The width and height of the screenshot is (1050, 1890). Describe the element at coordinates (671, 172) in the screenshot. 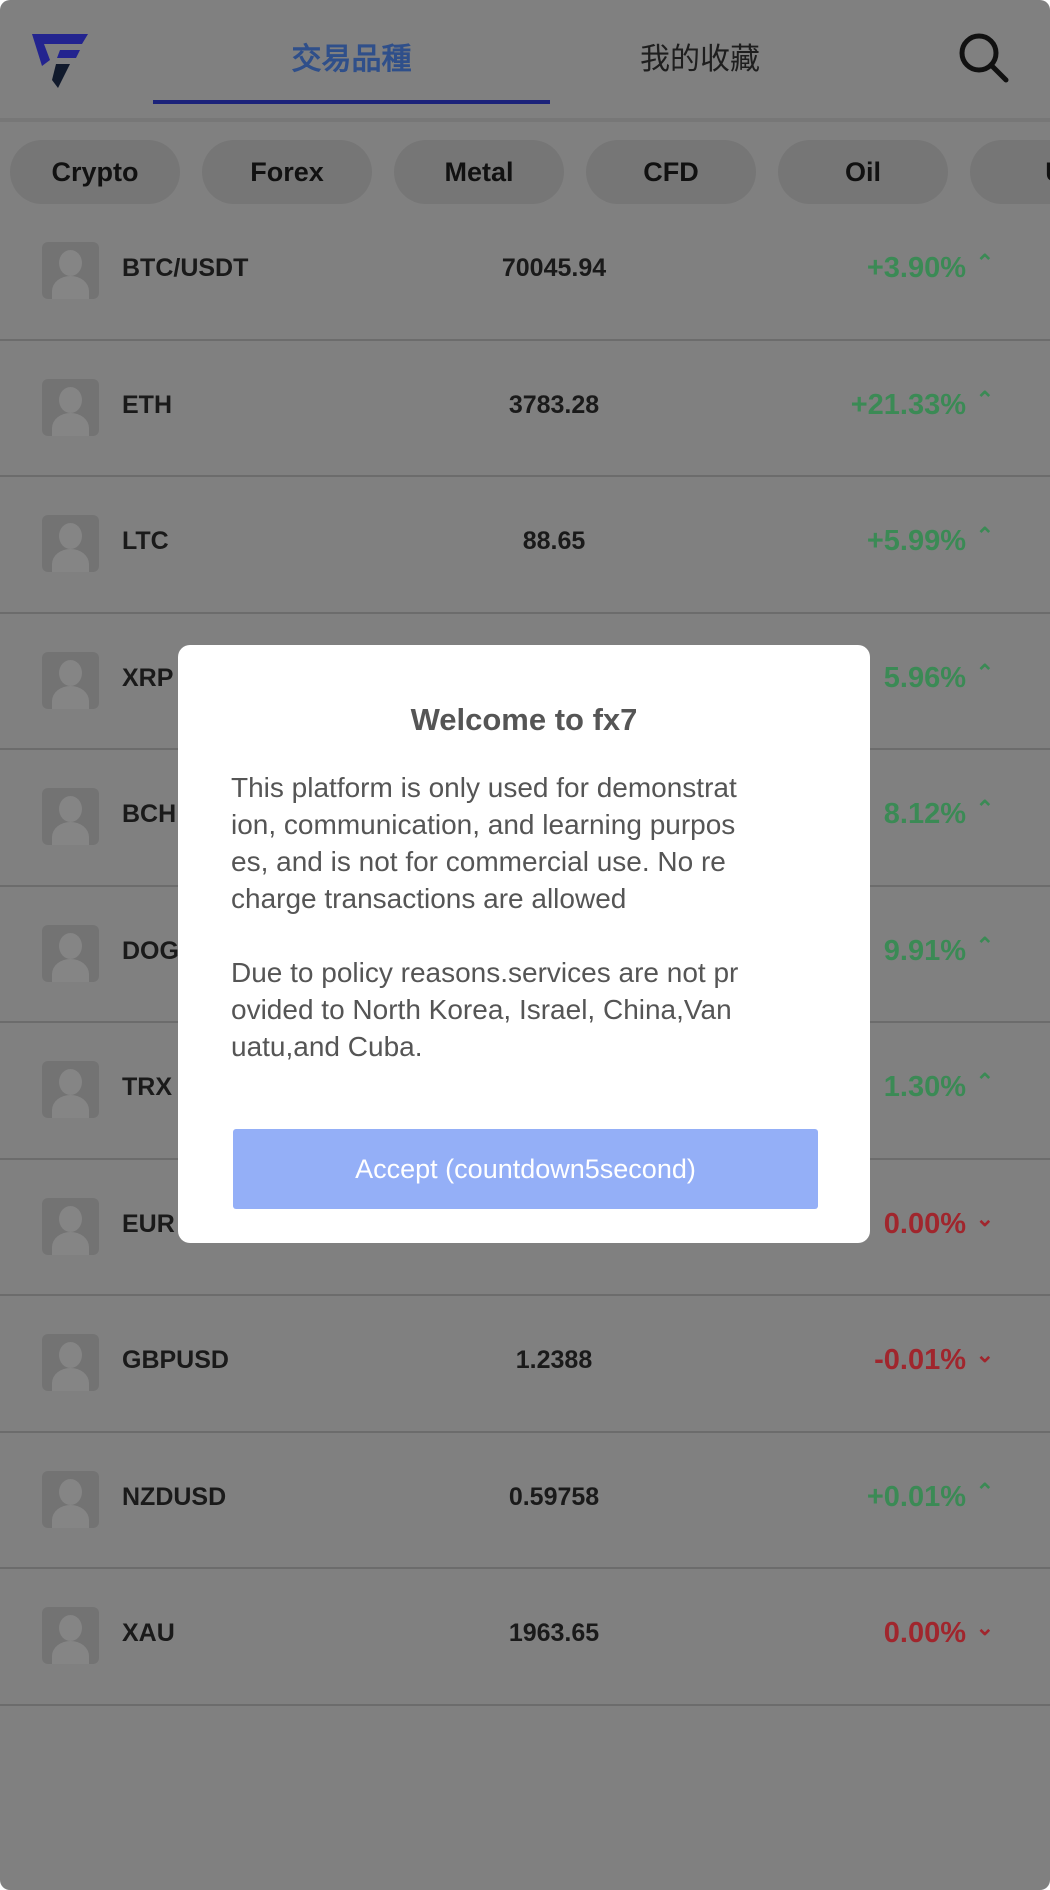

I see `chip-cfd: CFD` at that location.